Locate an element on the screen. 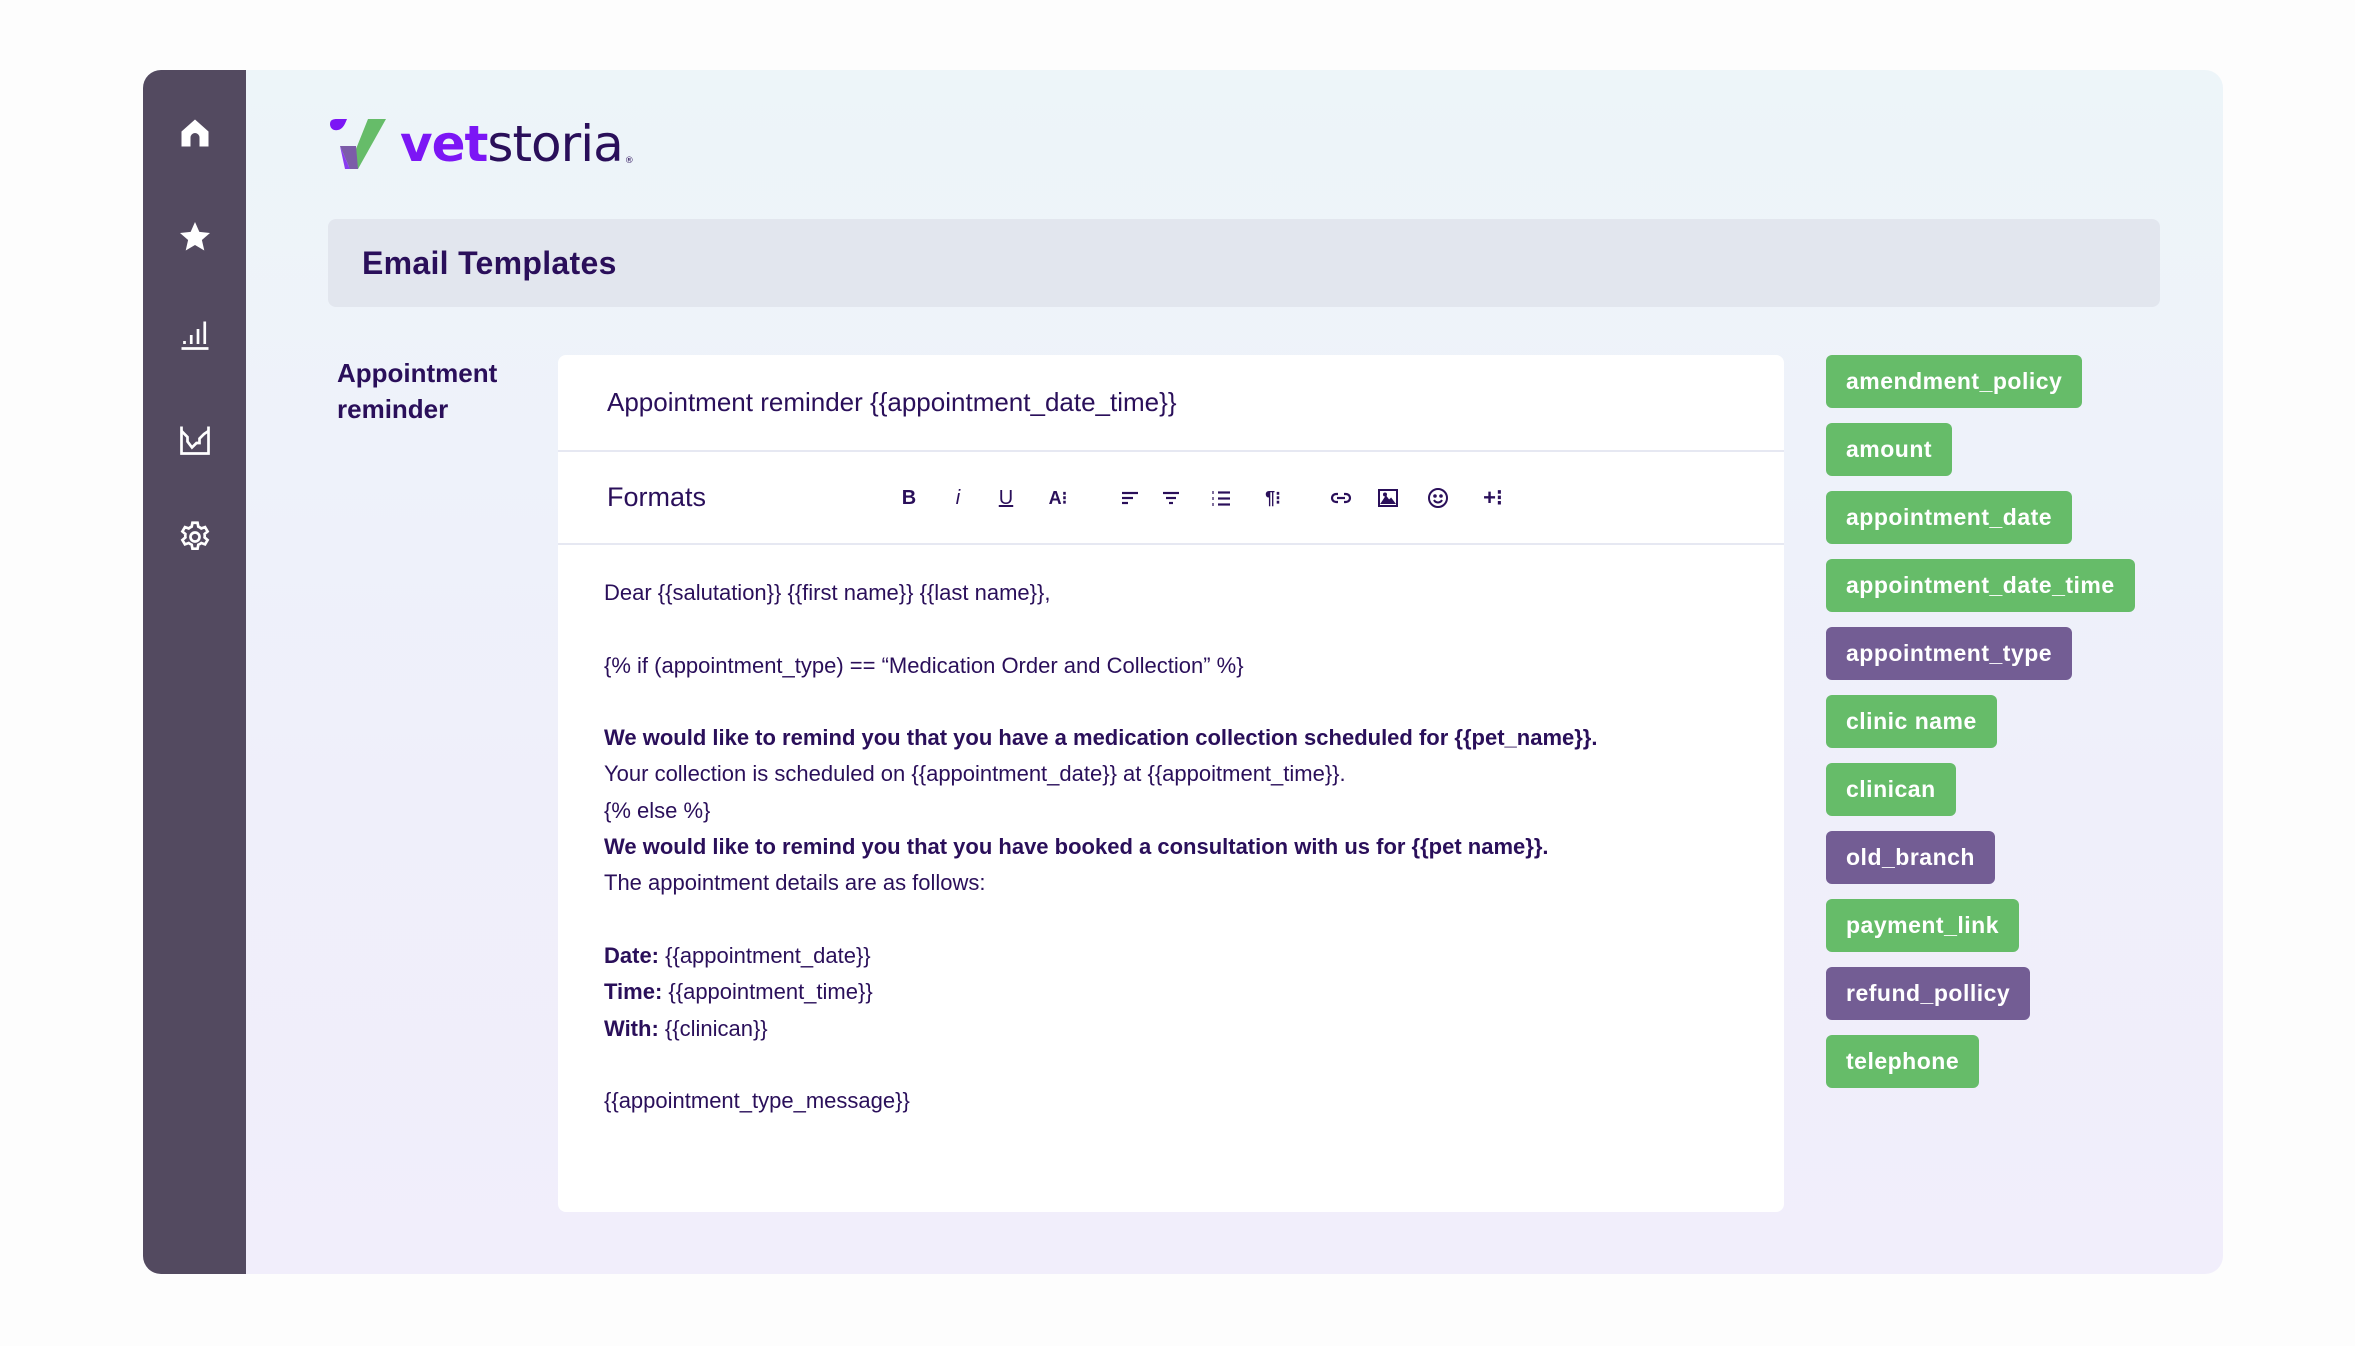  bold-button: B is located at coordinates (909, 498).